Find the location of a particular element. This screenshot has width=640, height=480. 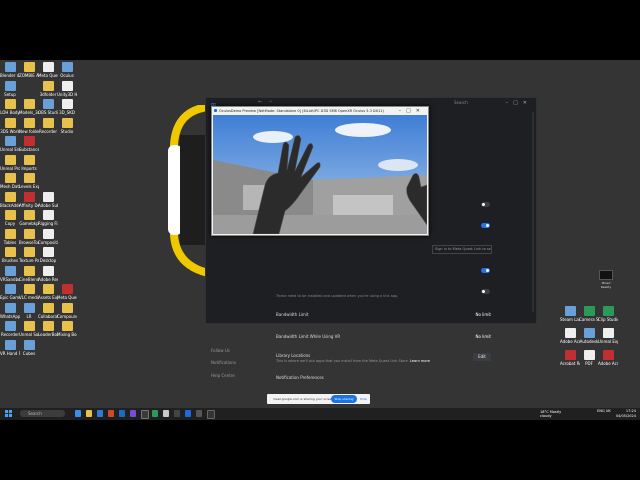

desktop-icon-label: 3DS Work is located at coordinates (10, 131).